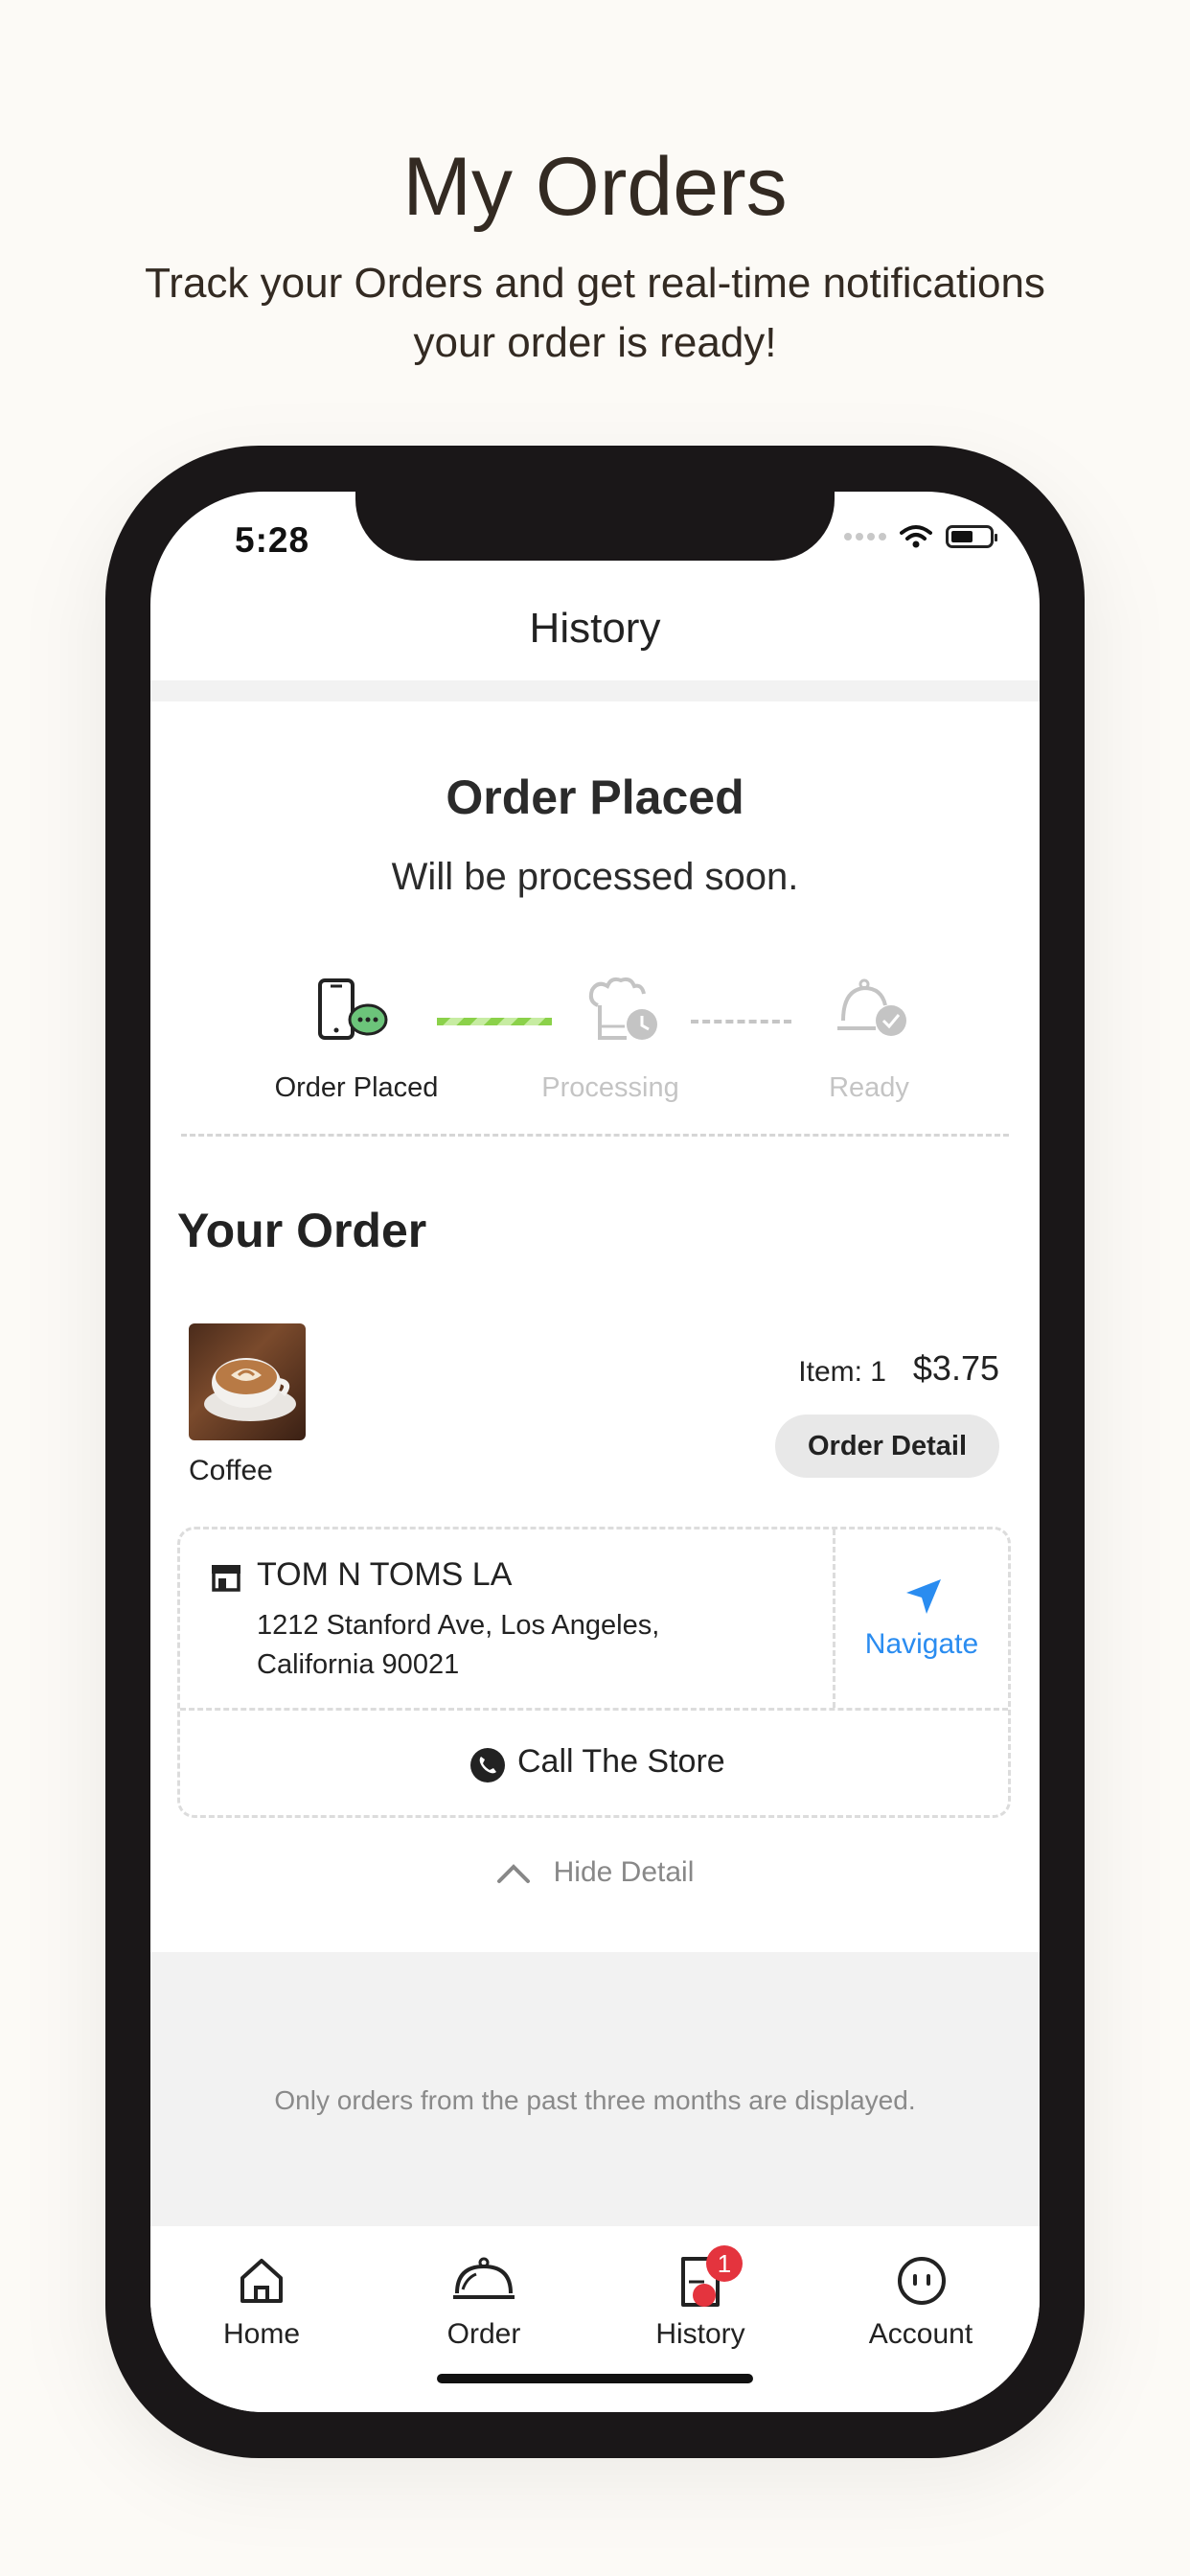  Describe the element at coordinates (842, 1372) in the screenshot. I see `item-count: Item: 1` at that location.